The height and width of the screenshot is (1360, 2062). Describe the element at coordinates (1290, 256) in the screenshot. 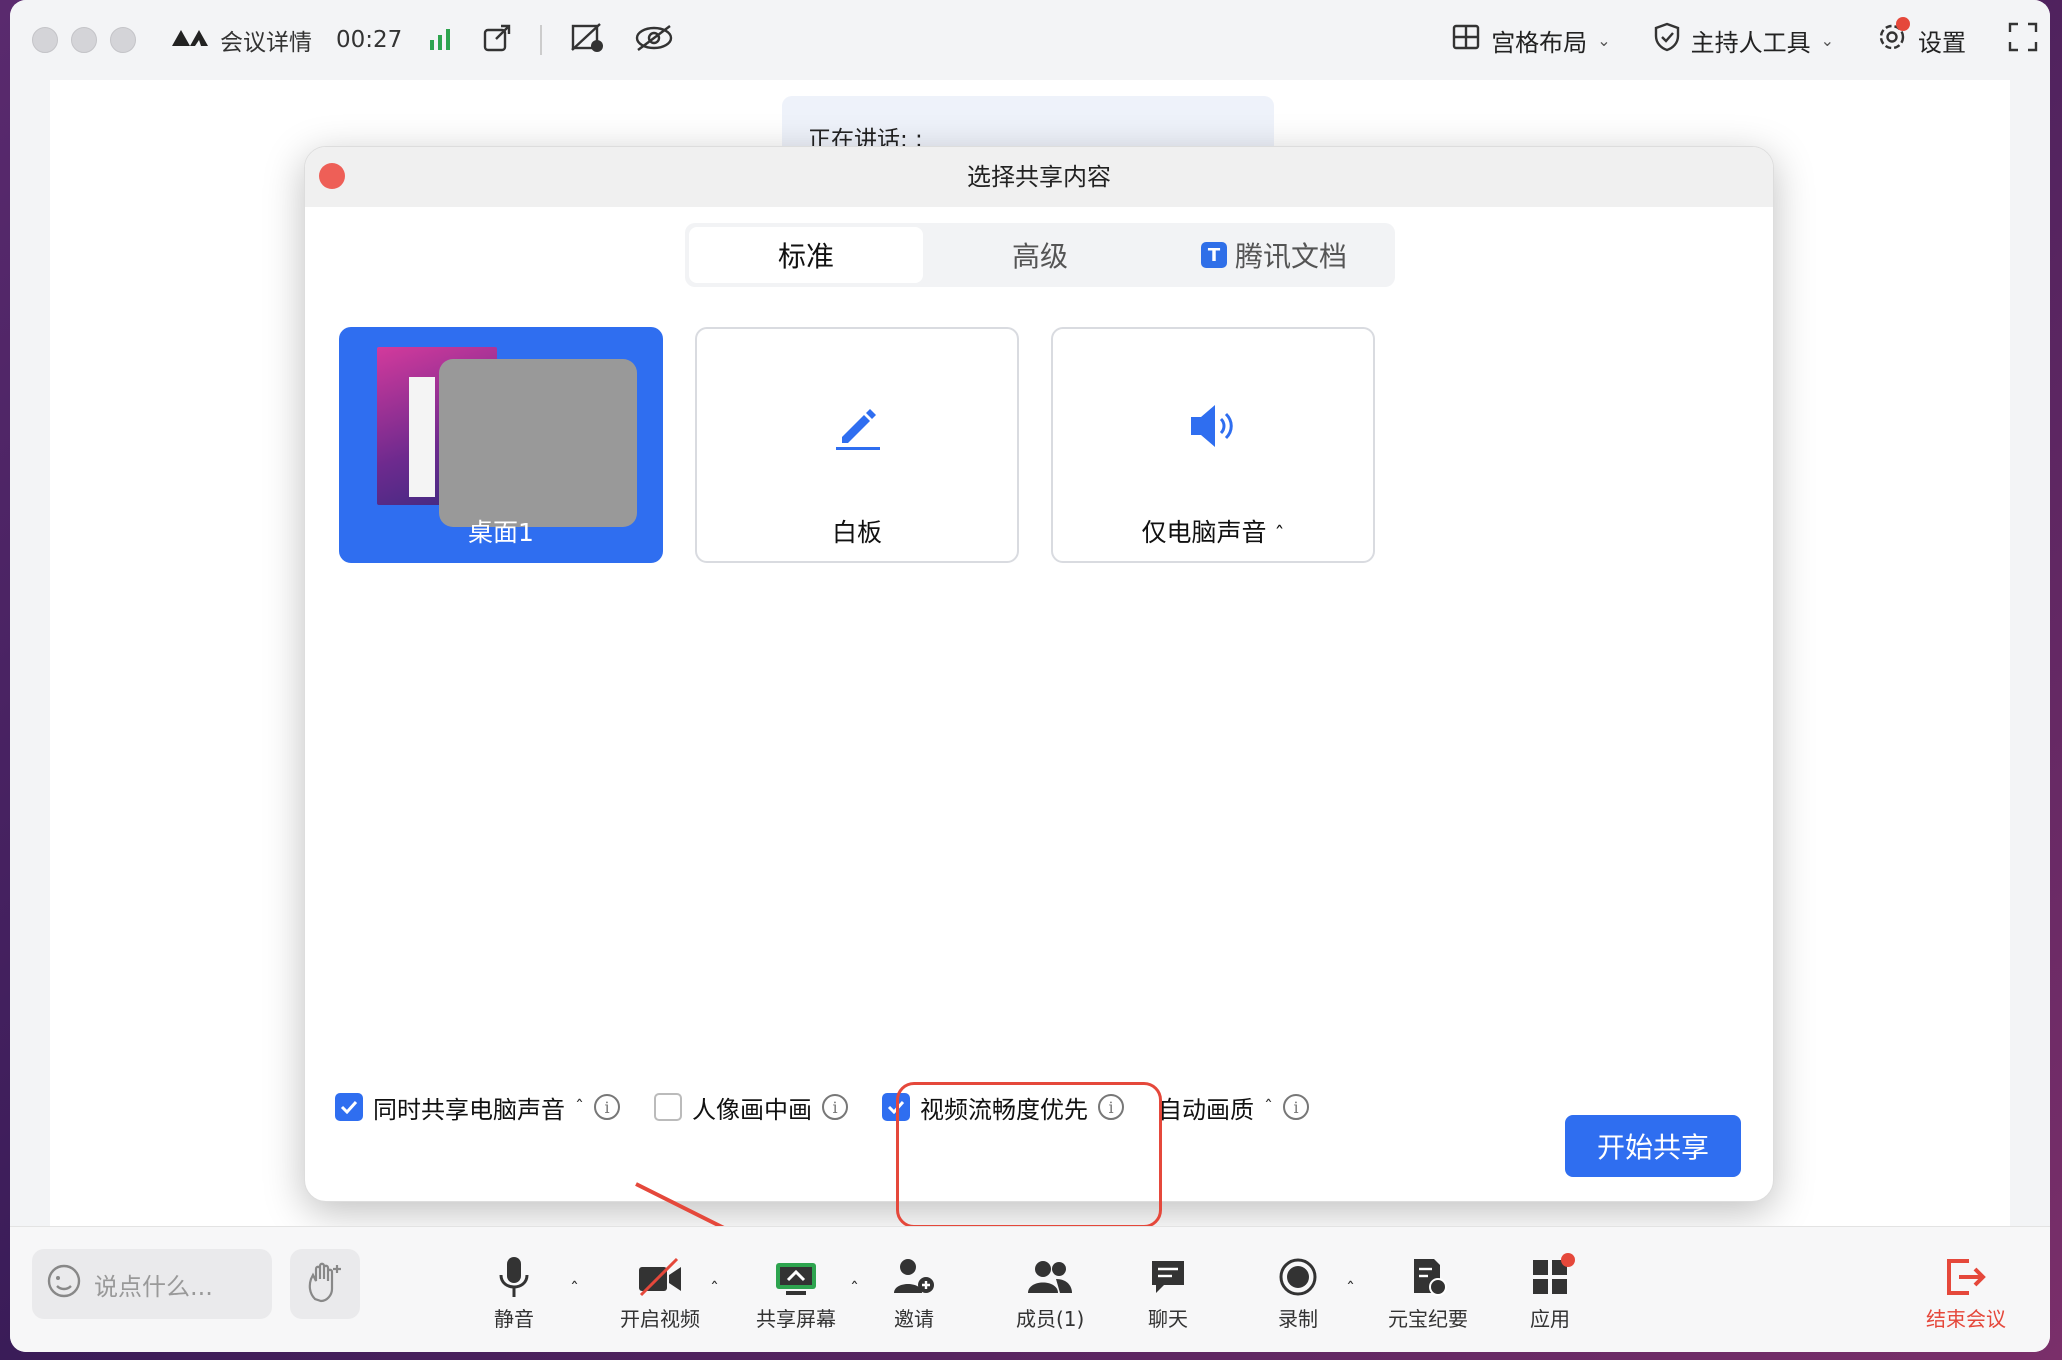

I see `tab-label: 腾讯文档` at that location.